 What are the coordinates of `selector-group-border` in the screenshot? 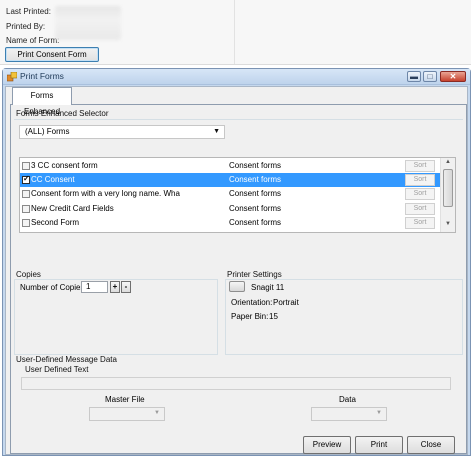 It's located at (238, 120).